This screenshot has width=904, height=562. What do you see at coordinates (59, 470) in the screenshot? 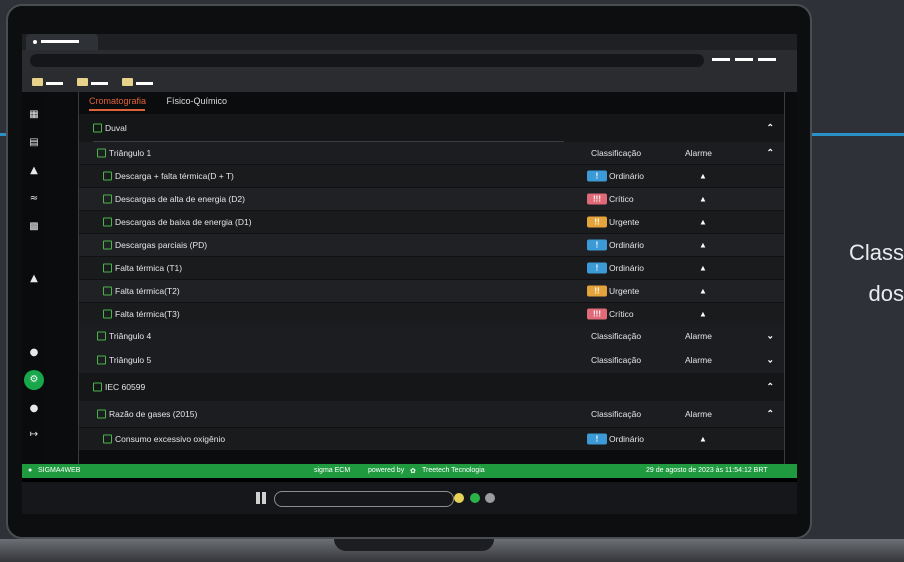
I see `status-user: SIGMA4WEB` at bounding box center [59, 470].